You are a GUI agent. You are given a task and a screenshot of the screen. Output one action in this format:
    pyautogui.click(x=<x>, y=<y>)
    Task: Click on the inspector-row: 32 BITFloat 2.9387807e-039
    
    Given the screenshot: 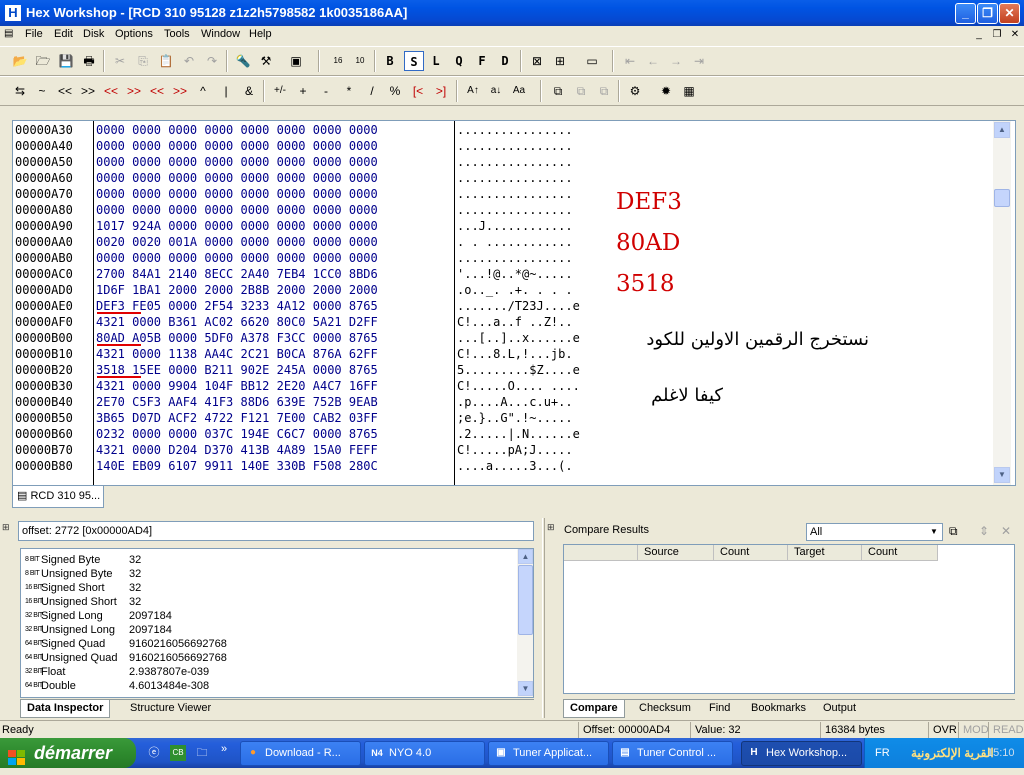 What is the action you would take?
    pyautogui.click(x=117, y=672)
    